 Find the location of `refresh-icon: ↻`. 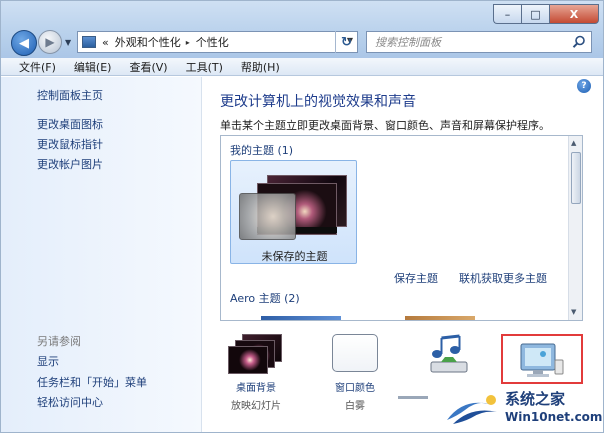

refresh-icon: ↻ is located at coordinates (346, 42).